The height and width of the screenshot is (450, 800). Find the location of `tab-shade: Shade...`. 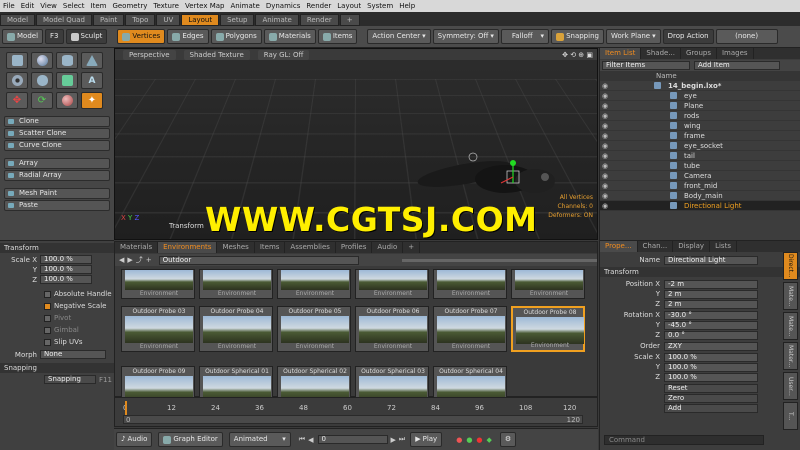

tab-shade: Shade... is located at coordinates (661, 53).